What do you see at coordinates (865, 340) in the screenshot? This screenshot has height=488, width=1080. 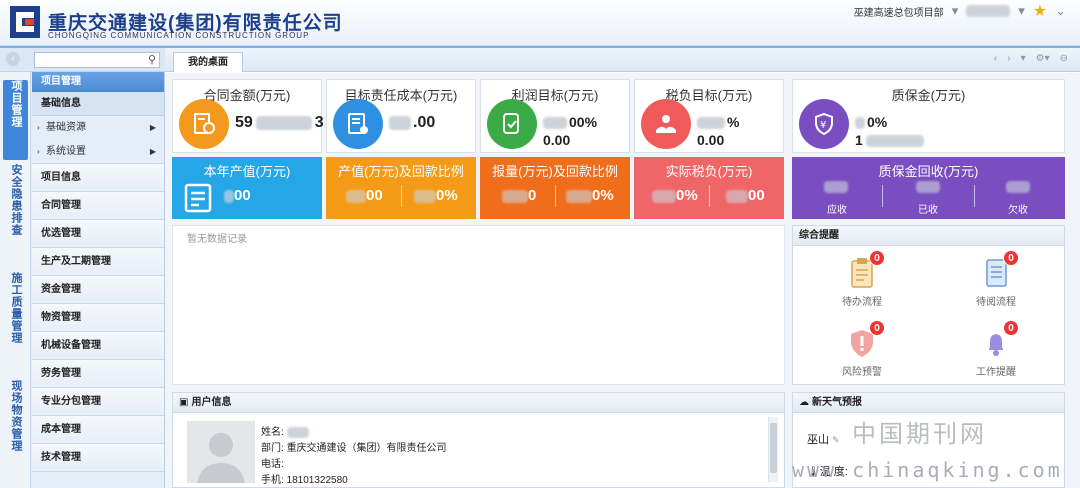 I see `warning-shield-icon: 0` at bounding box center [865, 340].